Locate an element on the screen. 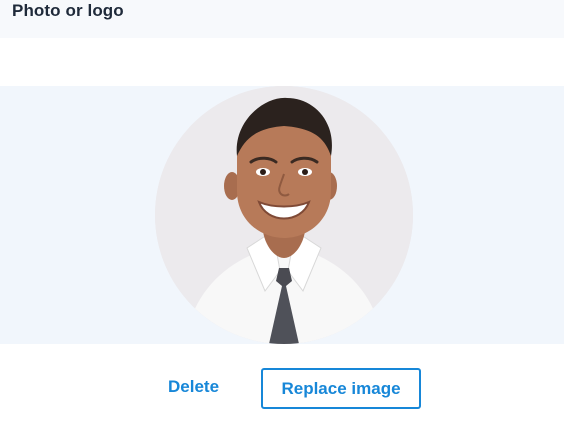  image-actions: Delete Replace image is located at coordinates (282, 389).